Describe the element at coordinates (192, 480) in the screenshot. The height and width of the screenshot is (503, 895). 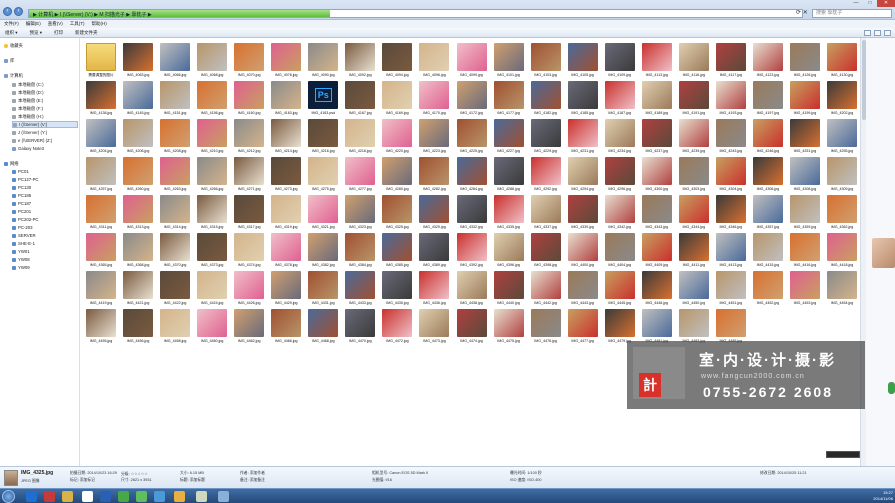
I see `detail-field: 标题: 添加标题` at that location.